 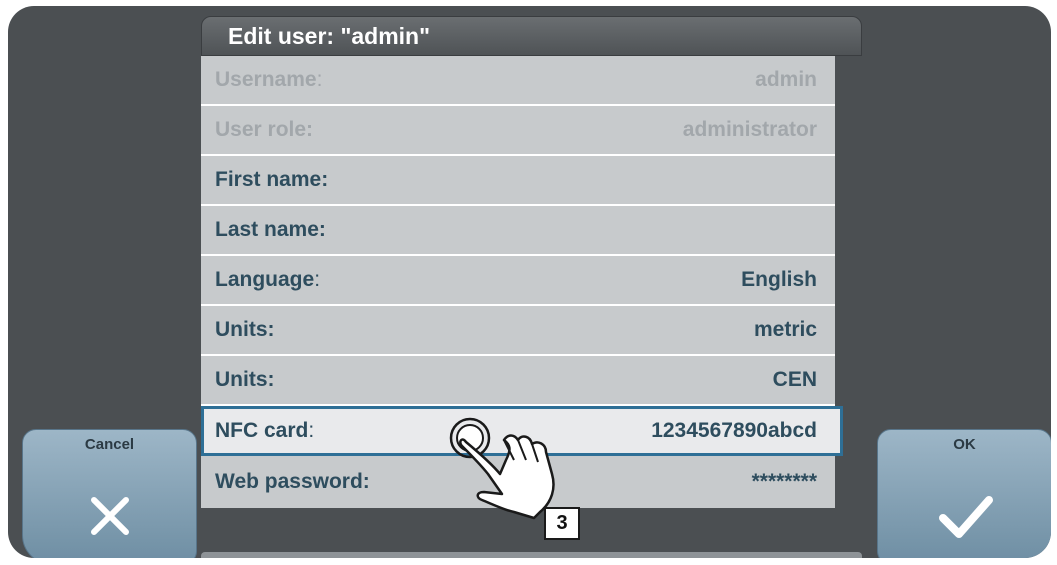 What do you see at coordinates (245, 329) in the screenshot?
I see `units-label: Units:` at bounding box center [245, 329].